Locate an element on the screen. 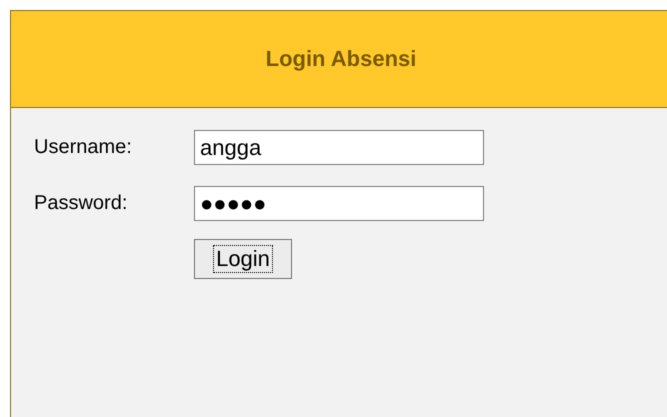 Image resolution: width=667 pixels, height=417 pixels. field-label: Username: is located at coordinates (83, 147).